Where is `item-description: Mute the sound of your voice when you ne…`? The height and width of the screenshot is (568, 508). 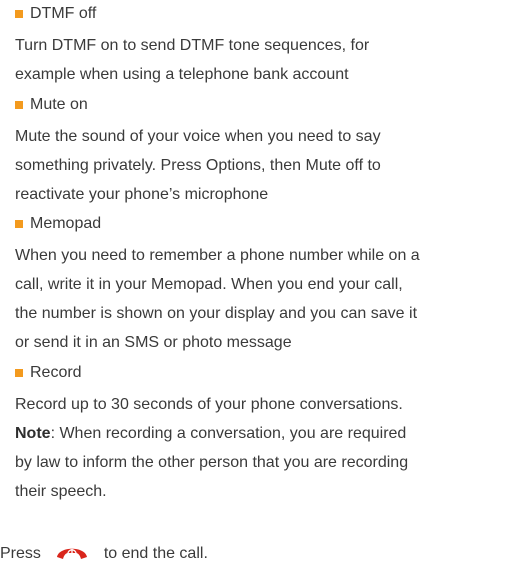
item-description: Mute the sound of your voice when you ne… is located at coordinates (260, 165).